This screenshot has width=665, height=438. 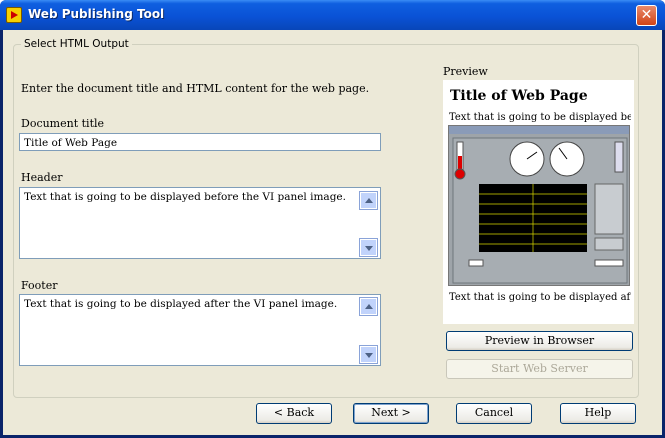 What do you see at coordinates (294, 413) in the screenshot?
I see `back-button: < Back` at bounding box center [294, 413].